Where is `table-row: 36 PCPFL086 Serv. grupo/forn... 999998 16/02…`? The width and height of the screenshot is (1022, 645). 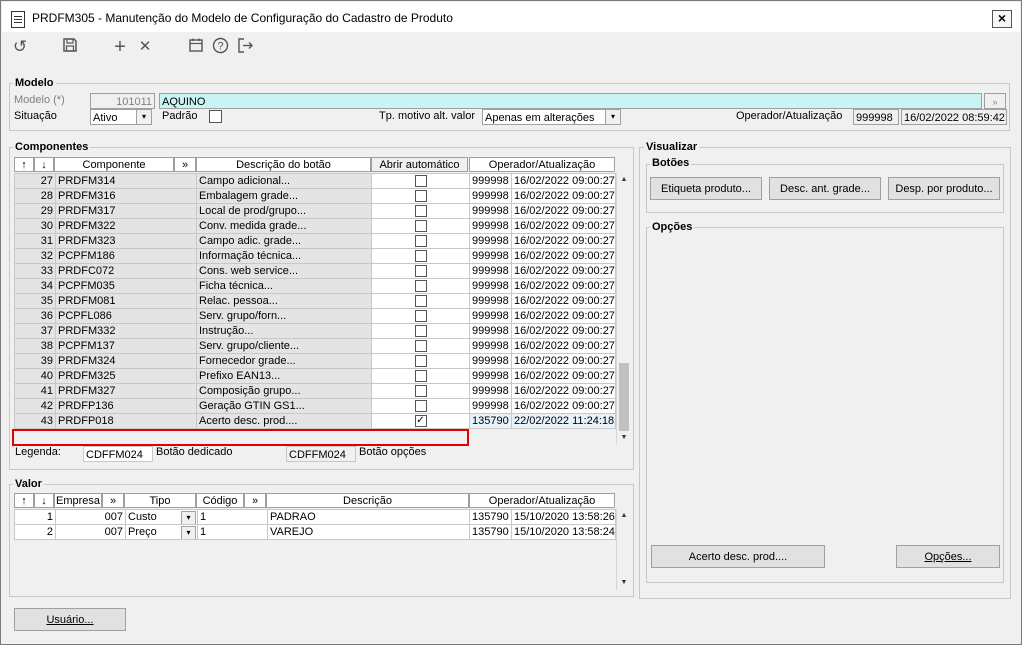 table-row: 36 PCPFL086 Serv. grupo/forn... 999998 16/02… is located at coordinates (315, 316).